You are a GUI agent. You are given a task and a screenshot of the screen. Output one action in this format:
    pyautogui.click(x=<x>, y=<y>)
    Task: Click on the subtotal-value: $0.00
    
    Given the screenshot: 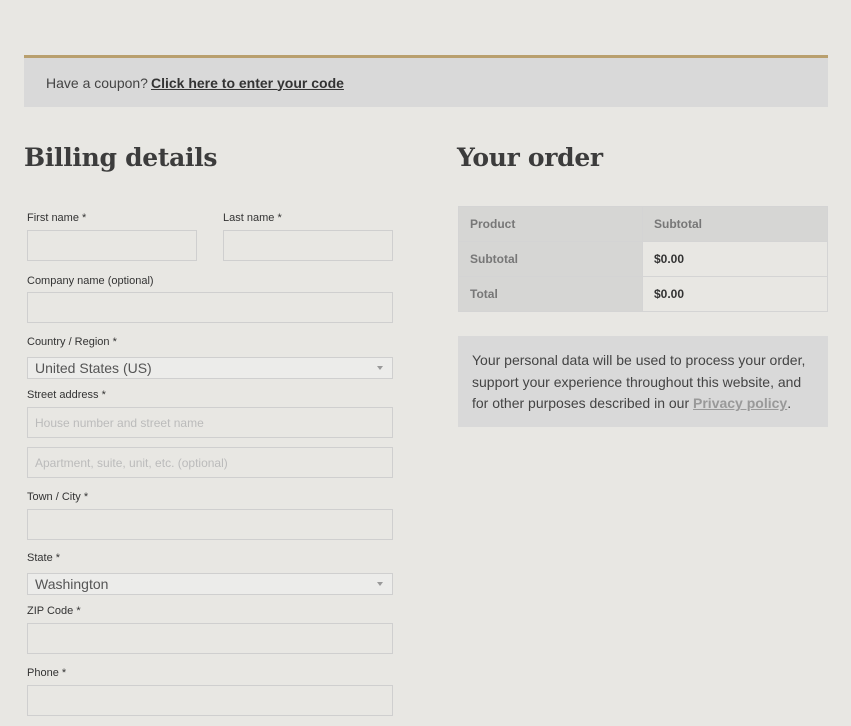 What is the action you would take?
    pyautogui.click(x=735, y=259)
    